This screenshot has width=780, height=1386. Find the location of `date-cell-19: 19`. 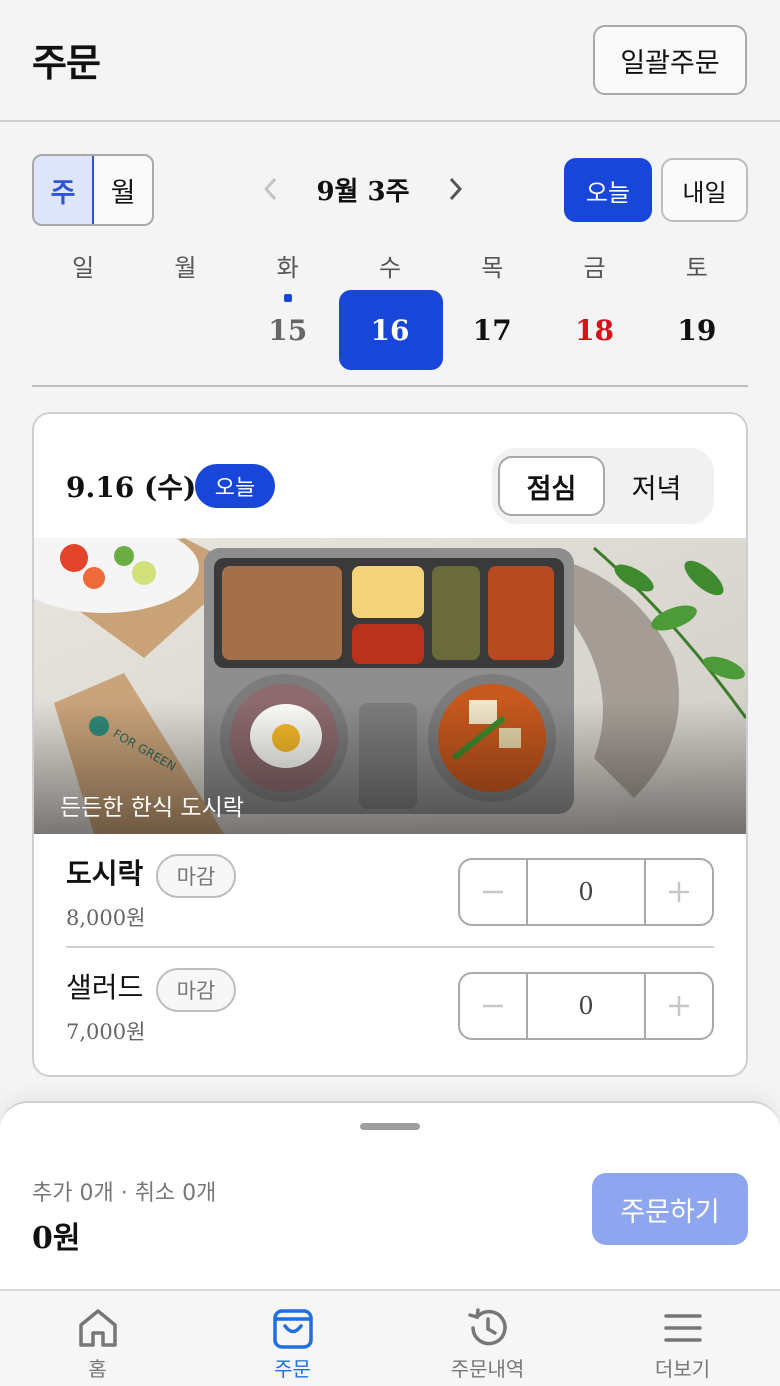

date-cell-19: 19 is located at coordinates (697, 330).